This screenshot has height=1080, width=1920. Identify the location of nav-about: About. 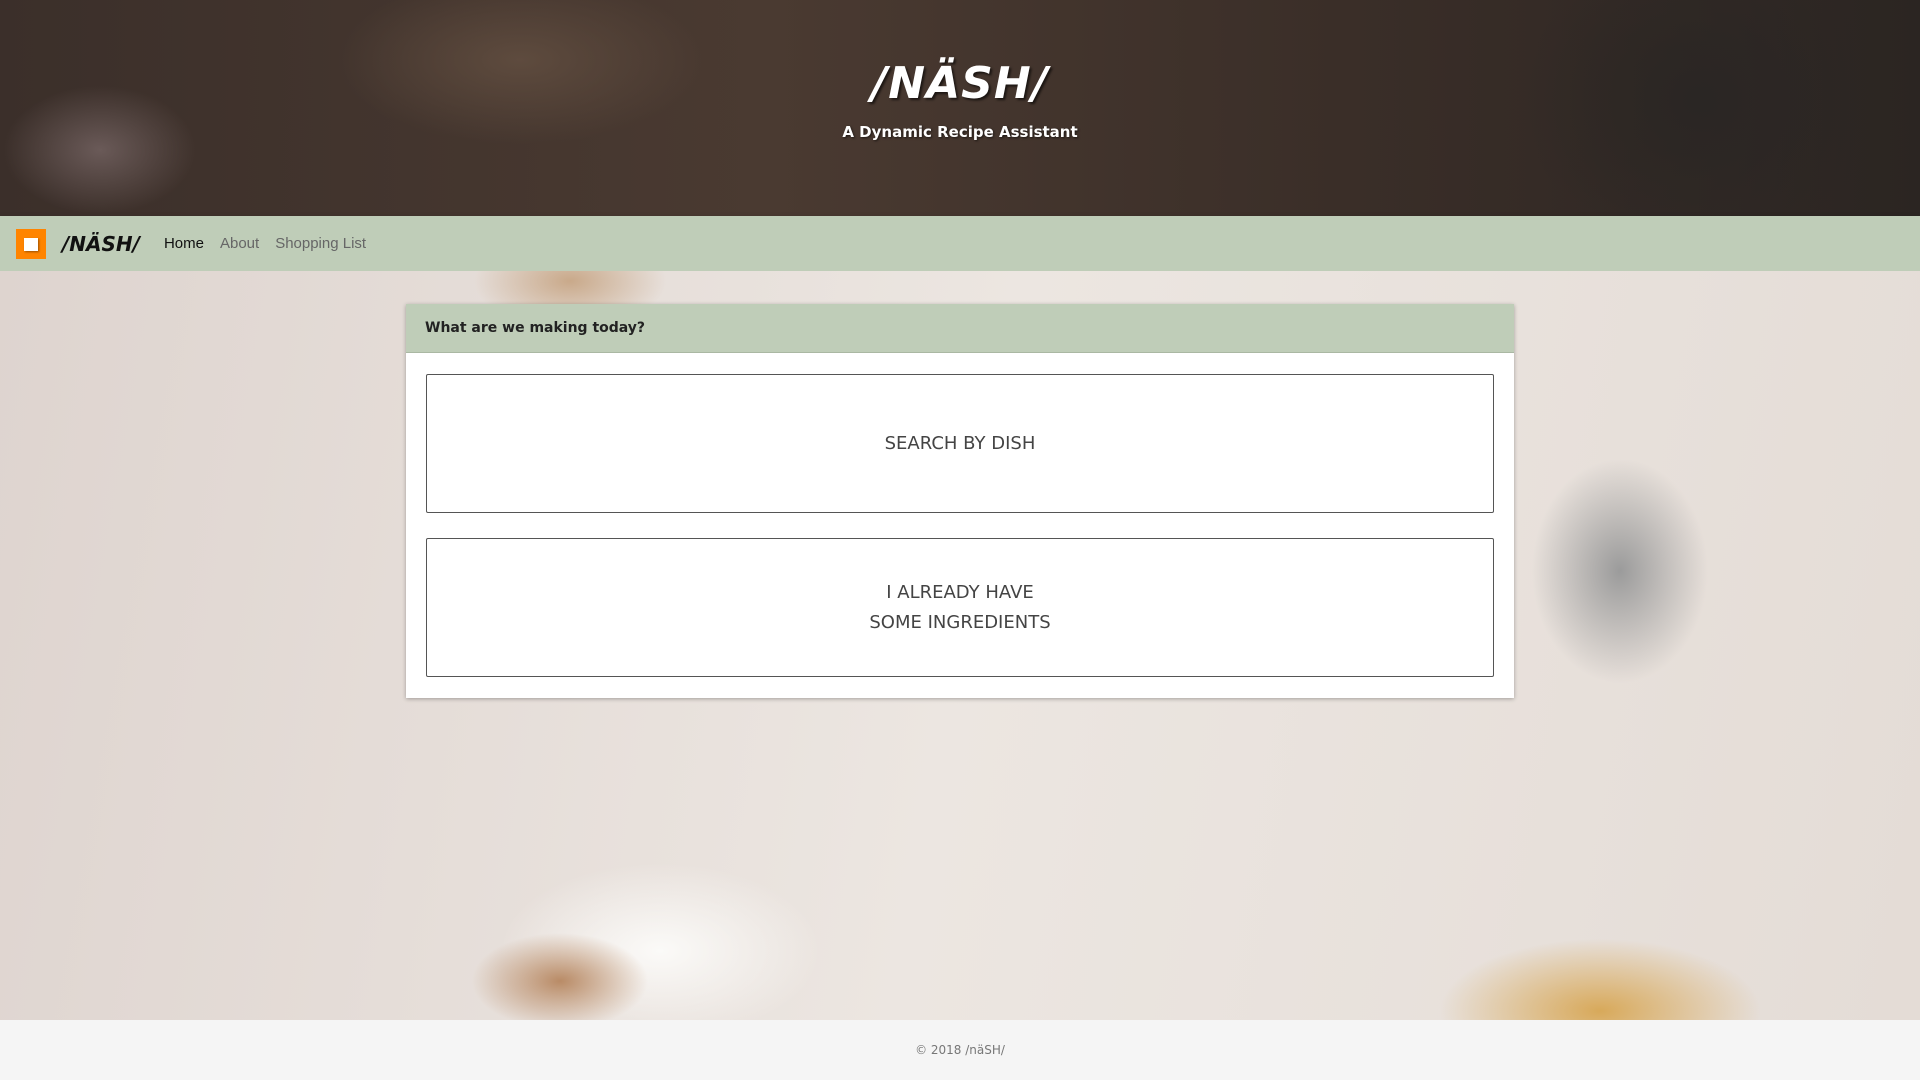
(239, 243).